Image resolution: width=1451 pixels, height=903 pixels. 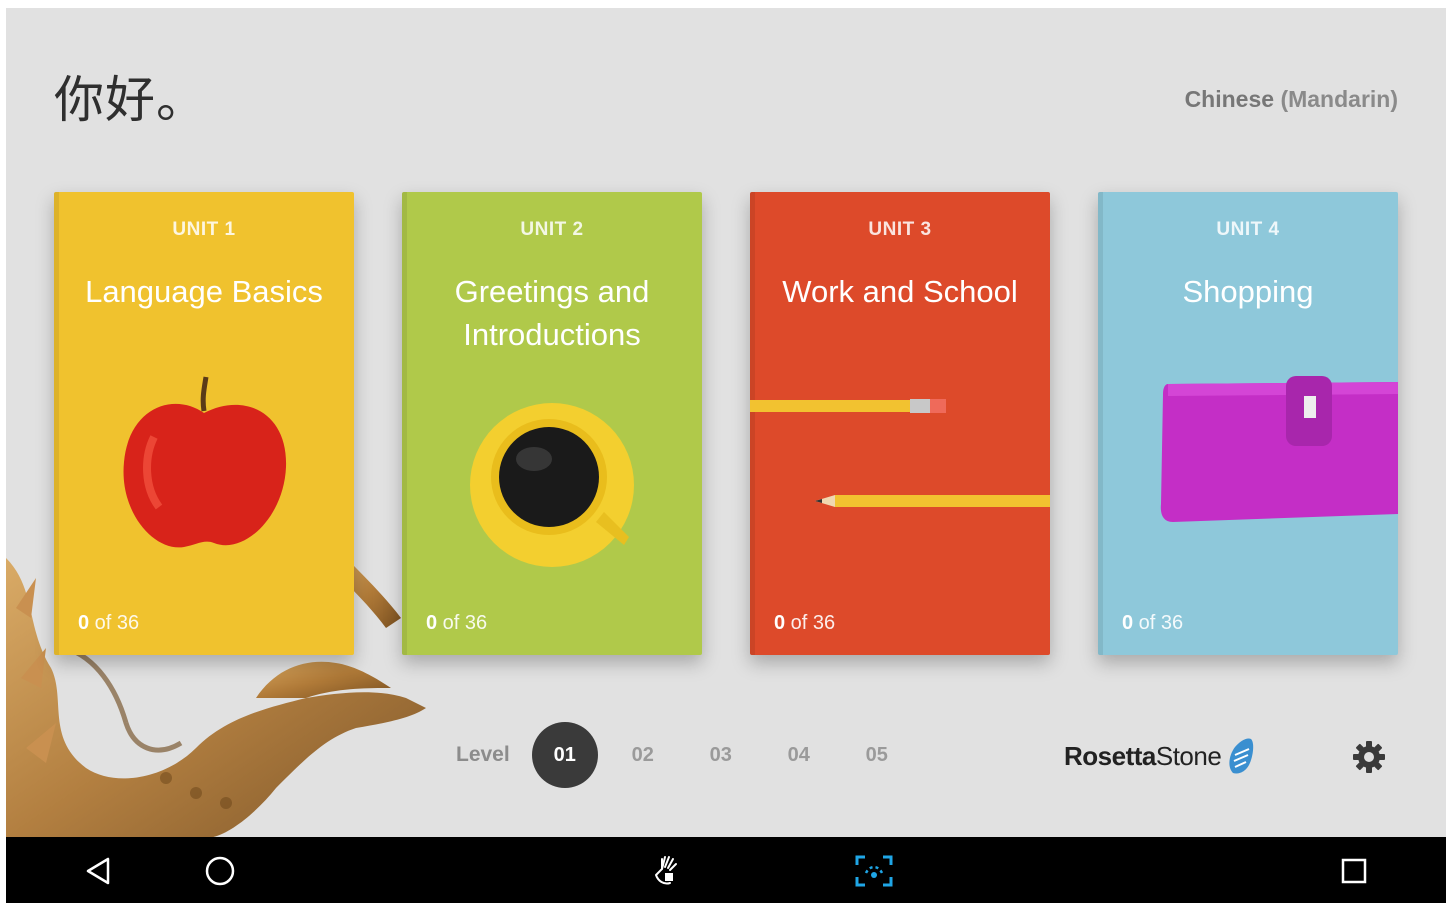 What do you see at coordinates (483, 754) in the screenshot?
I see `level-label: Level` at bounding box center [483, 754].